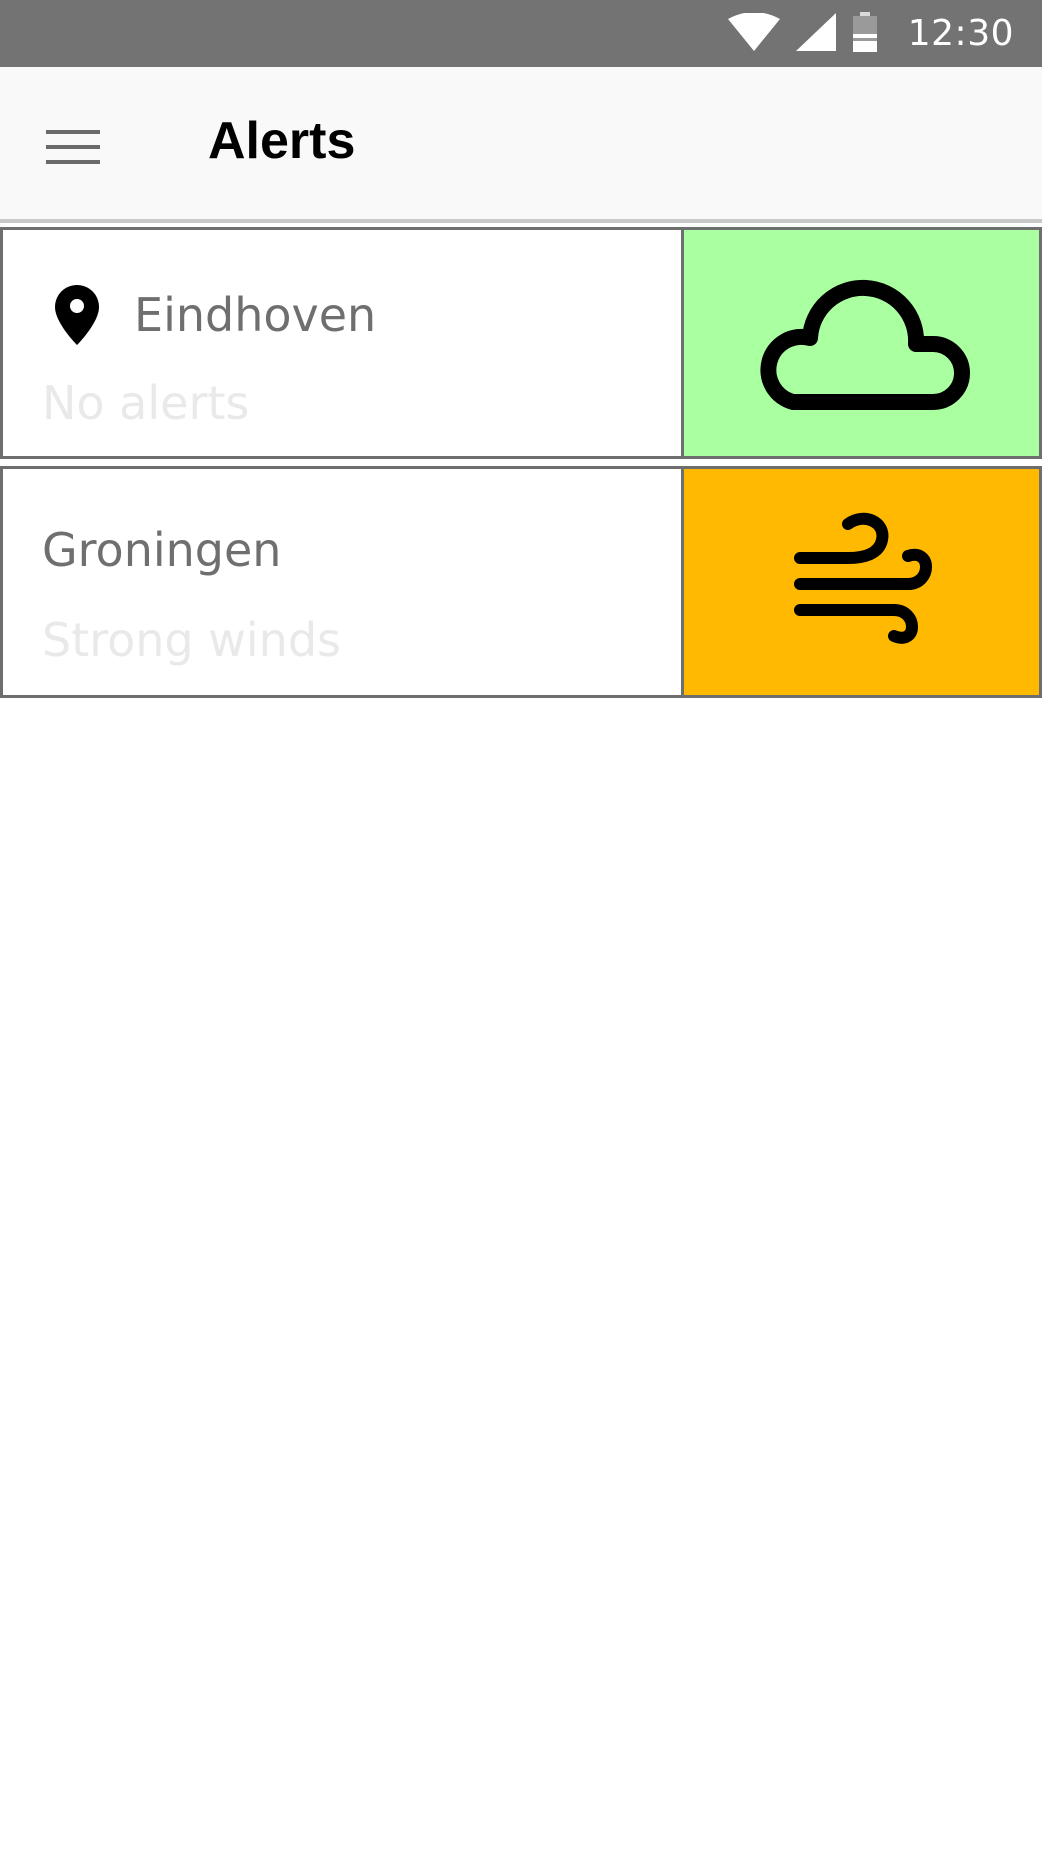 This screenshot has width=1042, height=1853. I want to click on menu-icon, so click(73, 150).